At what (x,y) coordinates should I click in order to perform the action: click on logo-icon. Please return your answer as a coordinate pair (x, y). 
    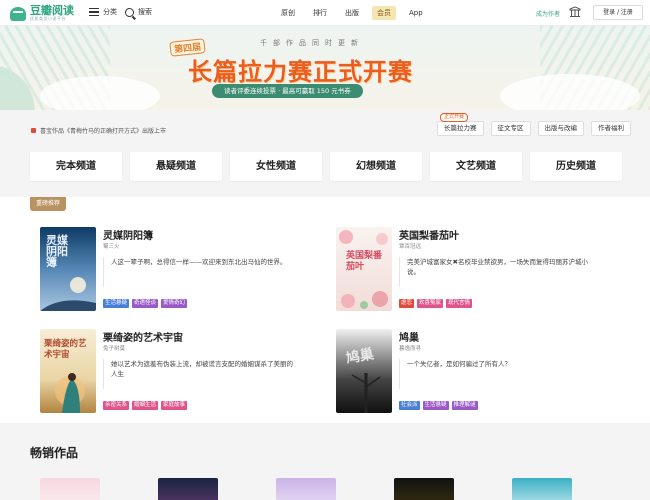
    Looking at the image, I should click on (18, 13).